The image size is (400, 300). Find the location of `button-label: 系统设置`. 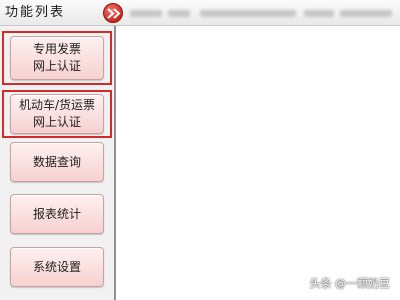

button-label: 系统设置 is located at coordinates (56, 266).